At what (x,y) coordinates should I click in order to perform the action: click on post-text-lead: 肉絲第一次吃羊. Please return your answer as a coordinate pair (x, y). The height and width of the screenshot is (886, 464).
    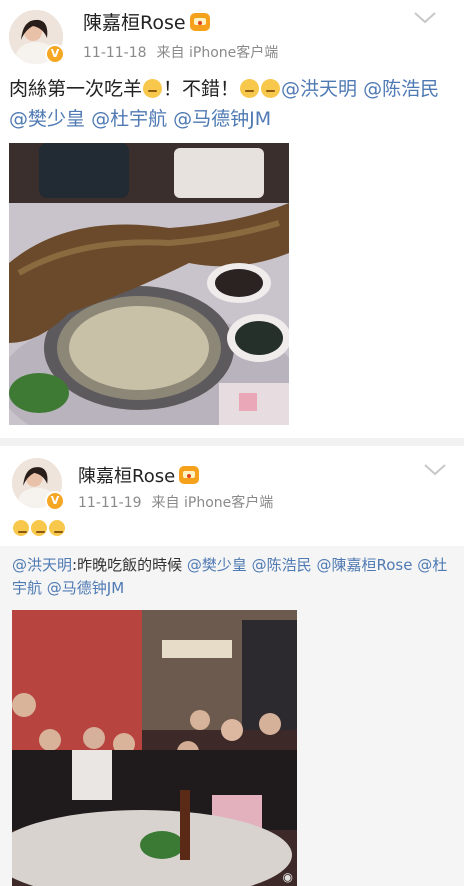
    Looking at the image, I should click on (76, 89).